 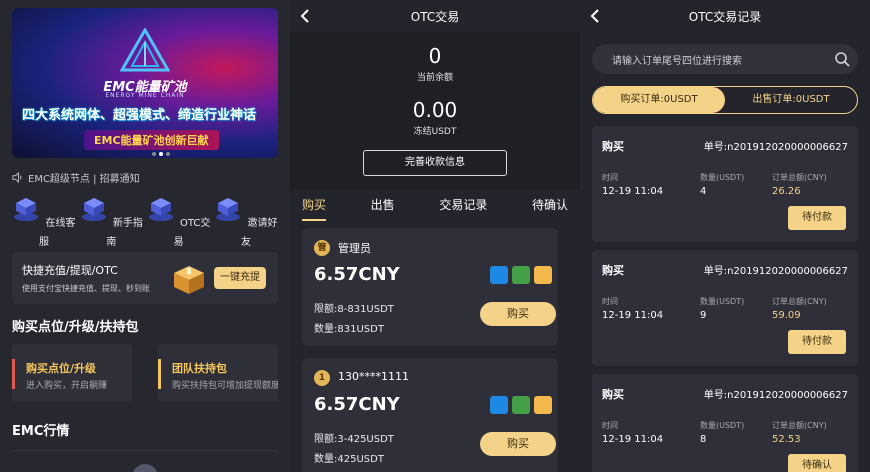 I want to click on order-qty: 4, so click(x=703, y=191).